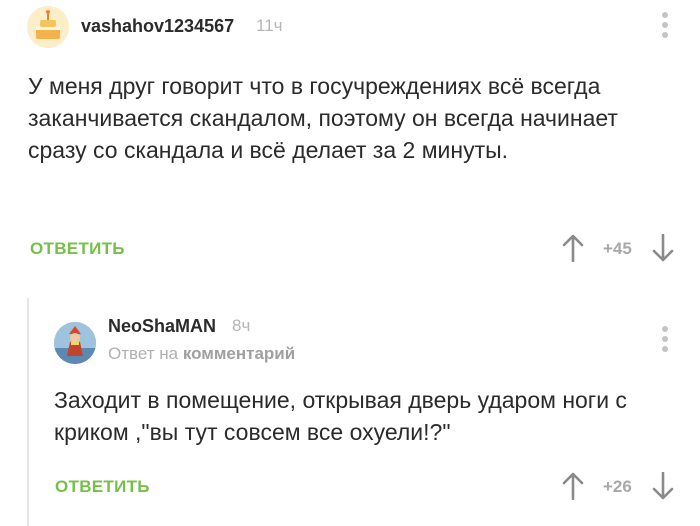  I want to click on reply-to-prefix: Ответ на, so click(143, 353).